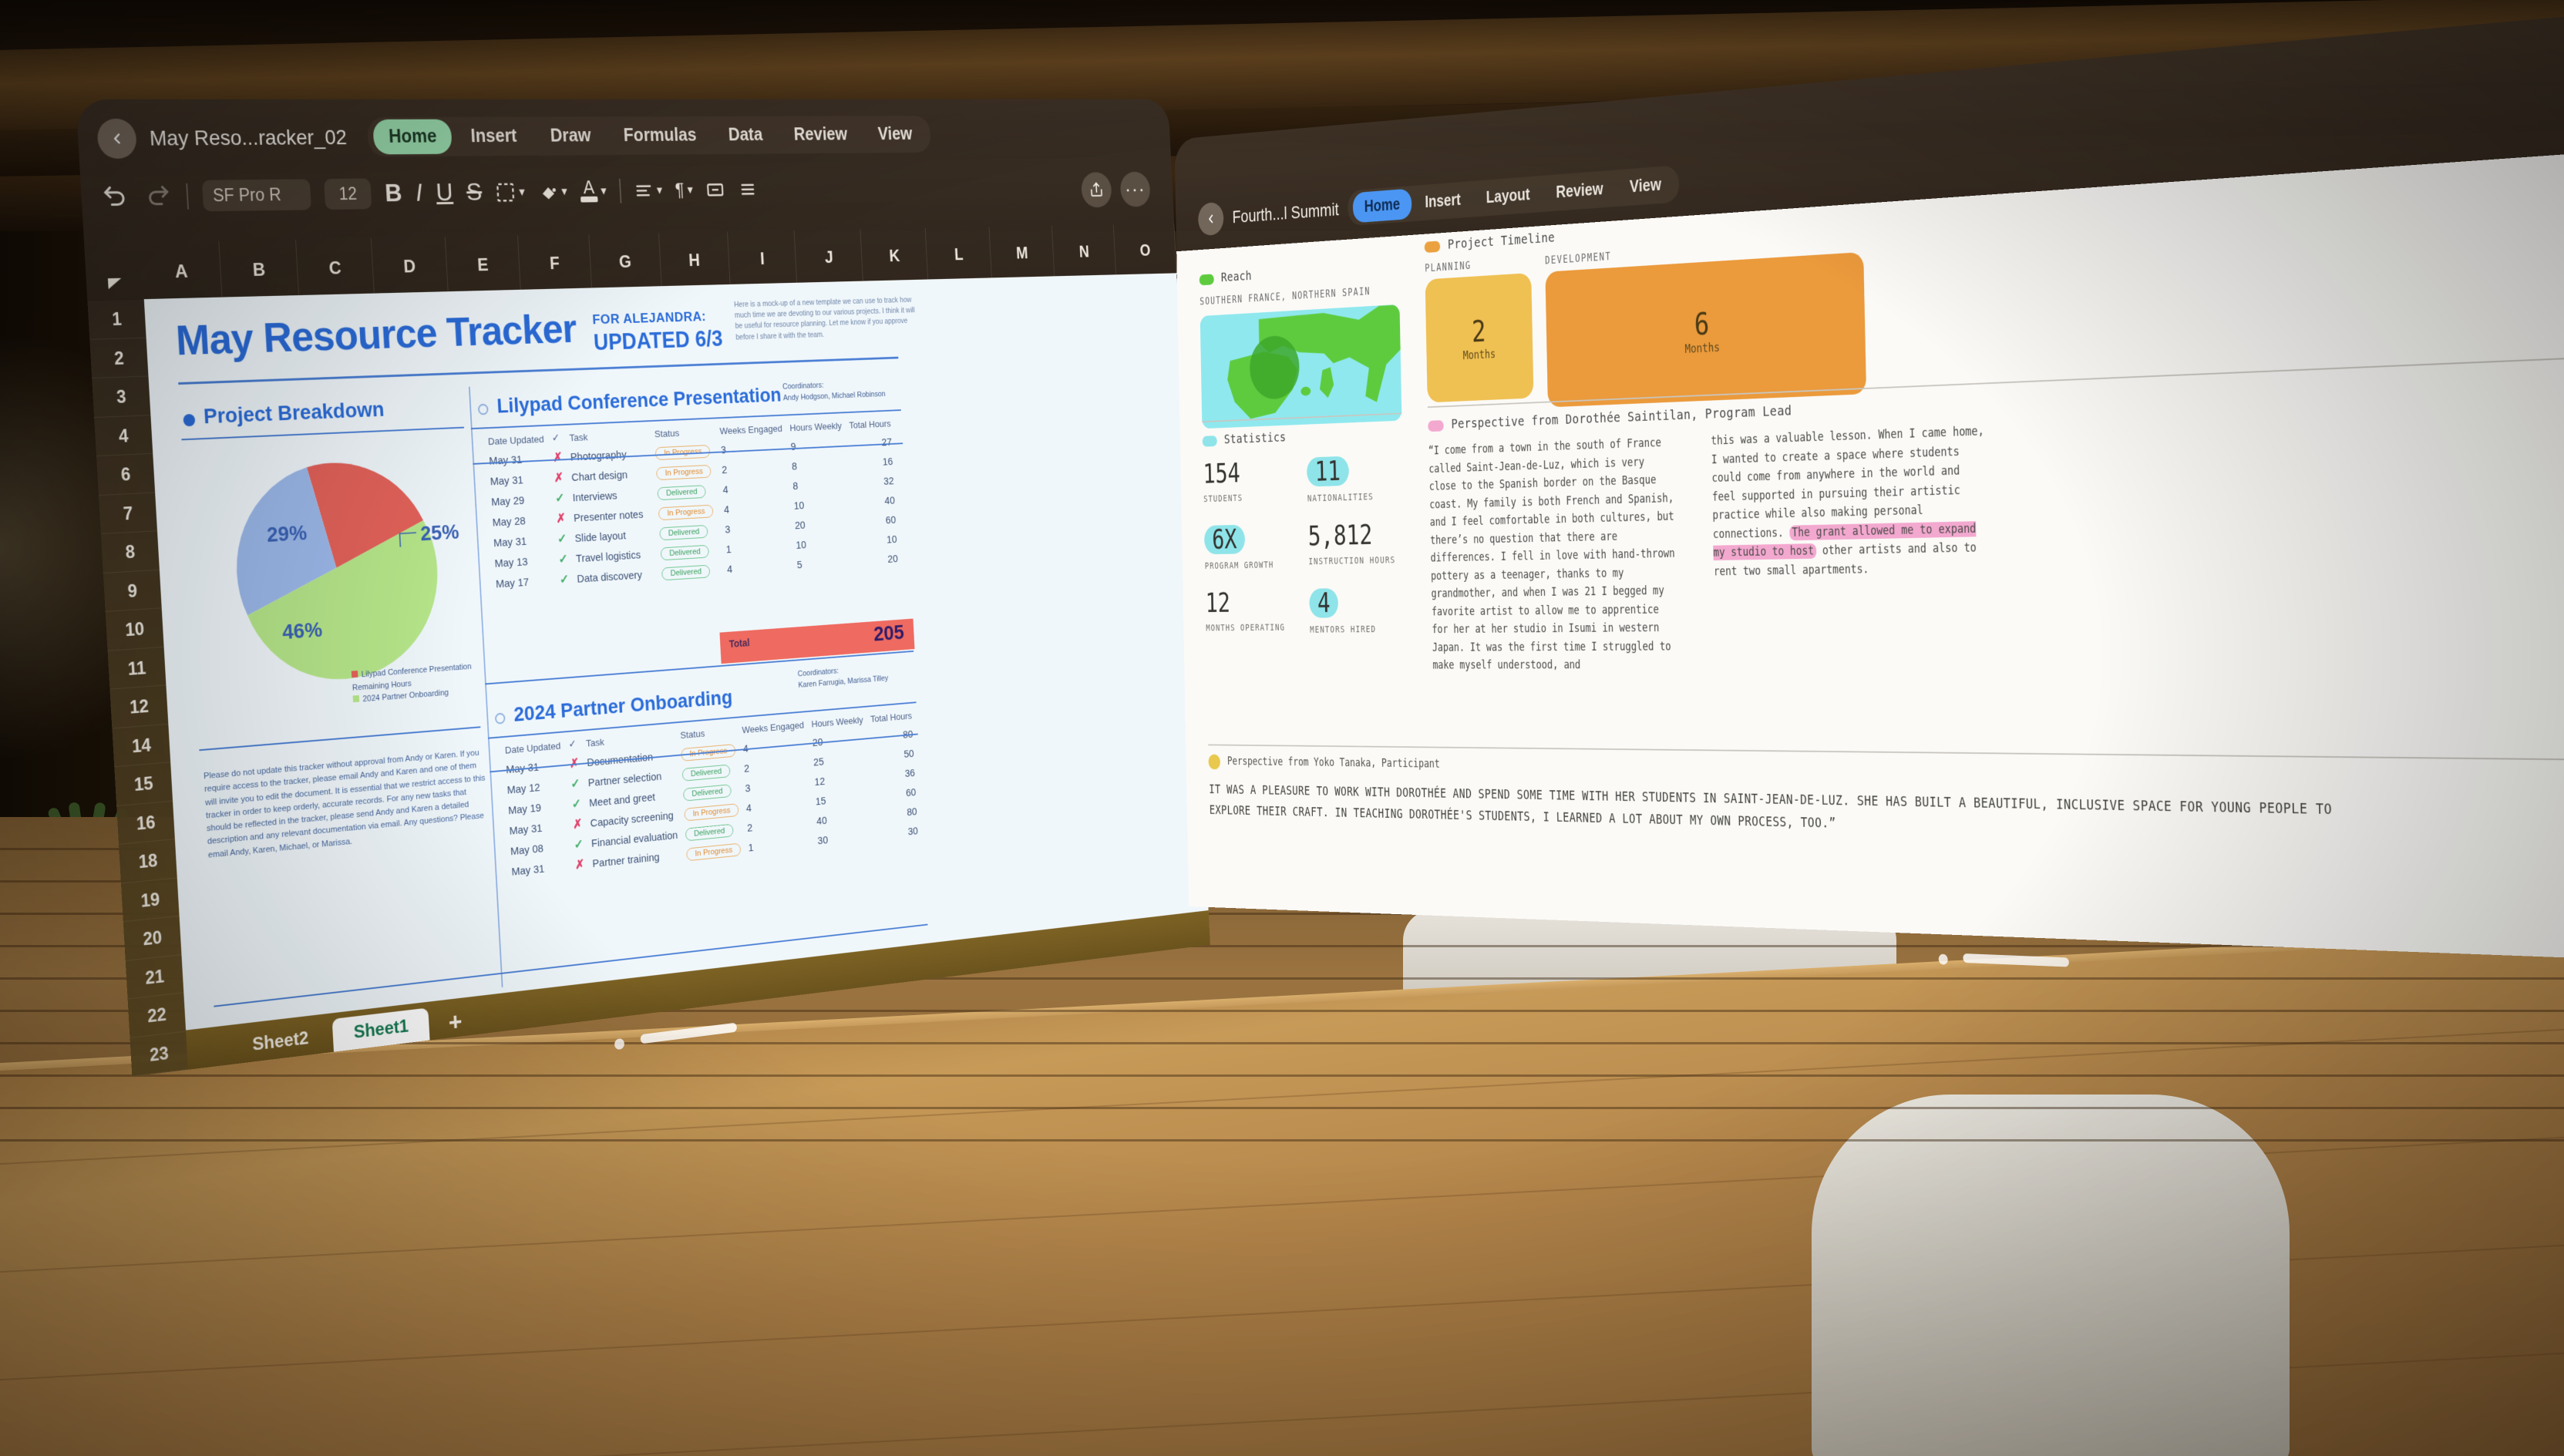 This screenshot has height=1456, width=2564. Describe the element at coordinates (554, 262) in the screenshot. I see `column-header: F` at that location.